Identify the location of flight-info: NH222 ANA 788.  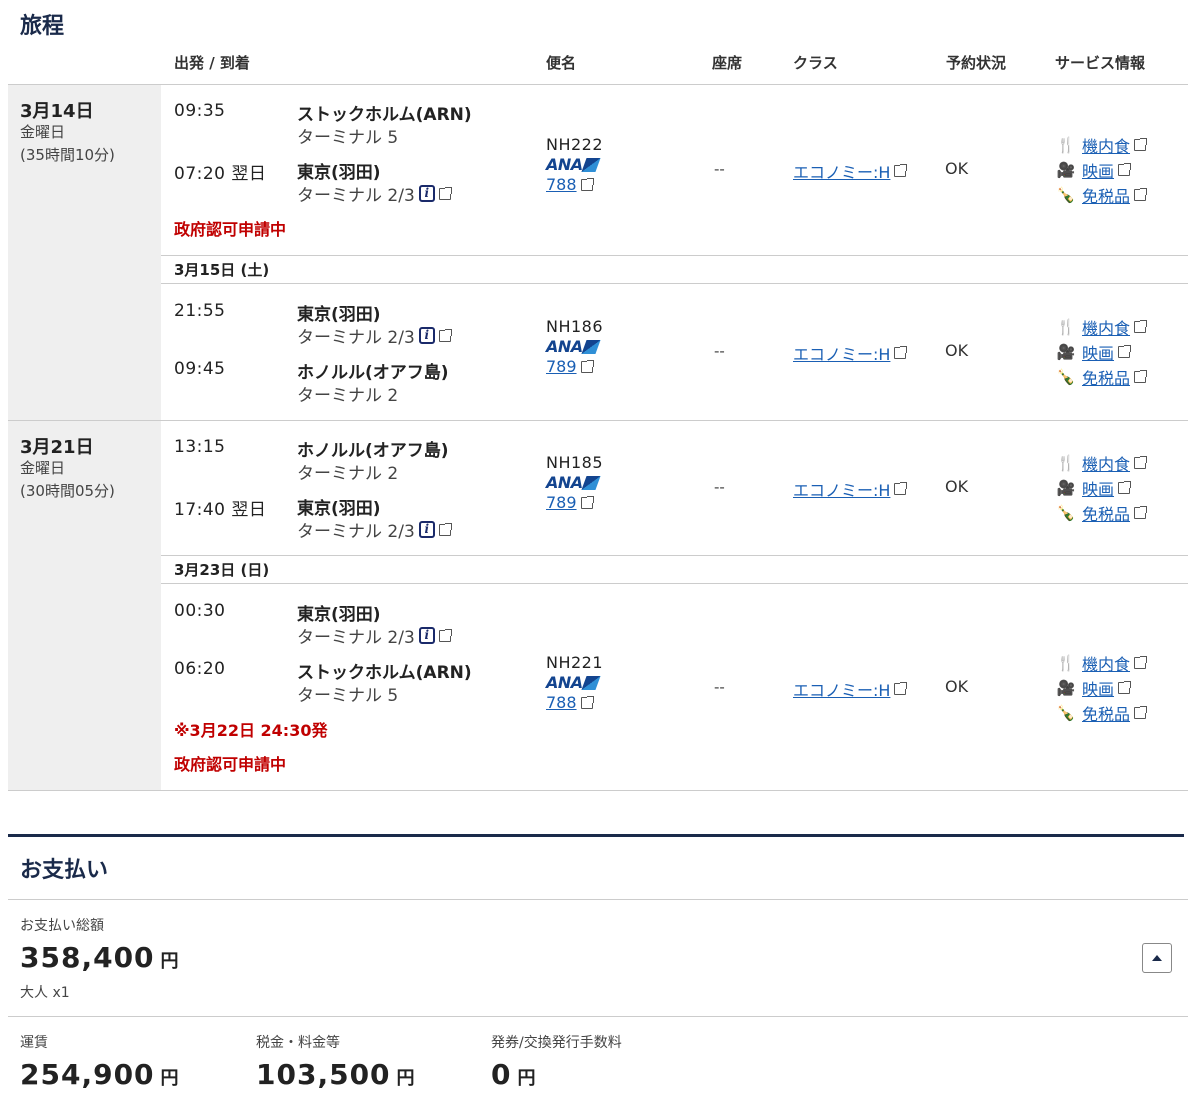
(574, 164).